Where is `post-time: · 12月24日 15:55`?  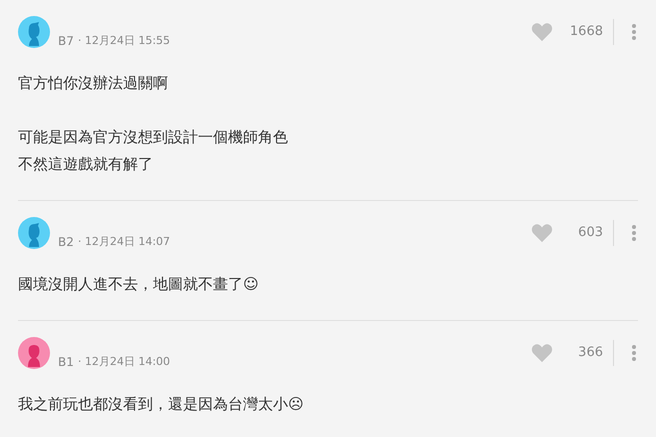
post-time: · 12月24日 15:55 is located at coordinates (124, 40).